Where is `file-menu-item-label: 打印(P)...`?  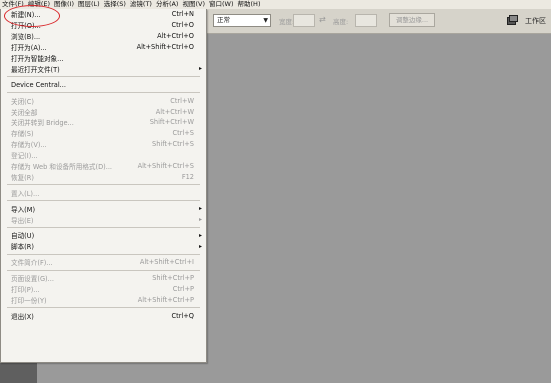
file-menu-item-label: 打印(P)... is located at coordinates (25, 290).